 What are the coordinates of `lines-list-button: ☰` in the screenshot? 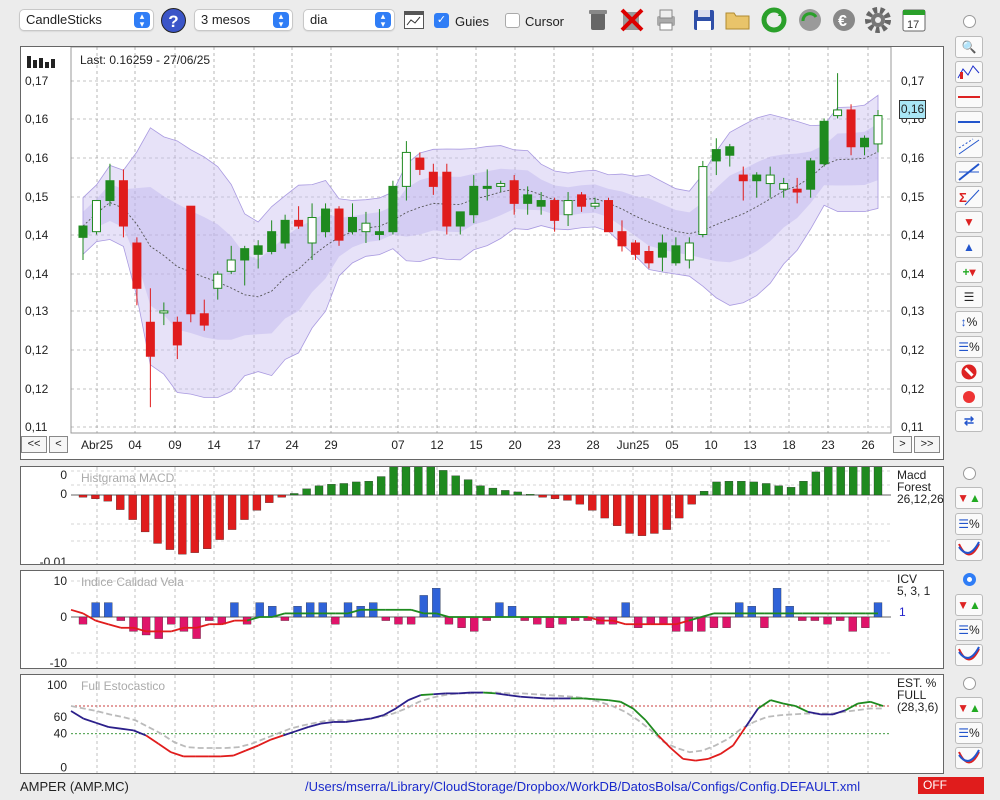 It's located at (969, 297).